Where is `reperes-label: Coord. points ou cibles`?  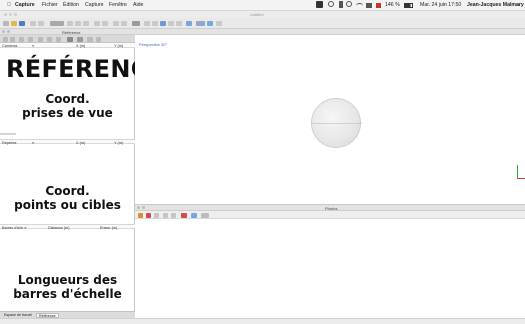
reperes-label: Coord. points ou cibles is located at coordinates (67, 198).